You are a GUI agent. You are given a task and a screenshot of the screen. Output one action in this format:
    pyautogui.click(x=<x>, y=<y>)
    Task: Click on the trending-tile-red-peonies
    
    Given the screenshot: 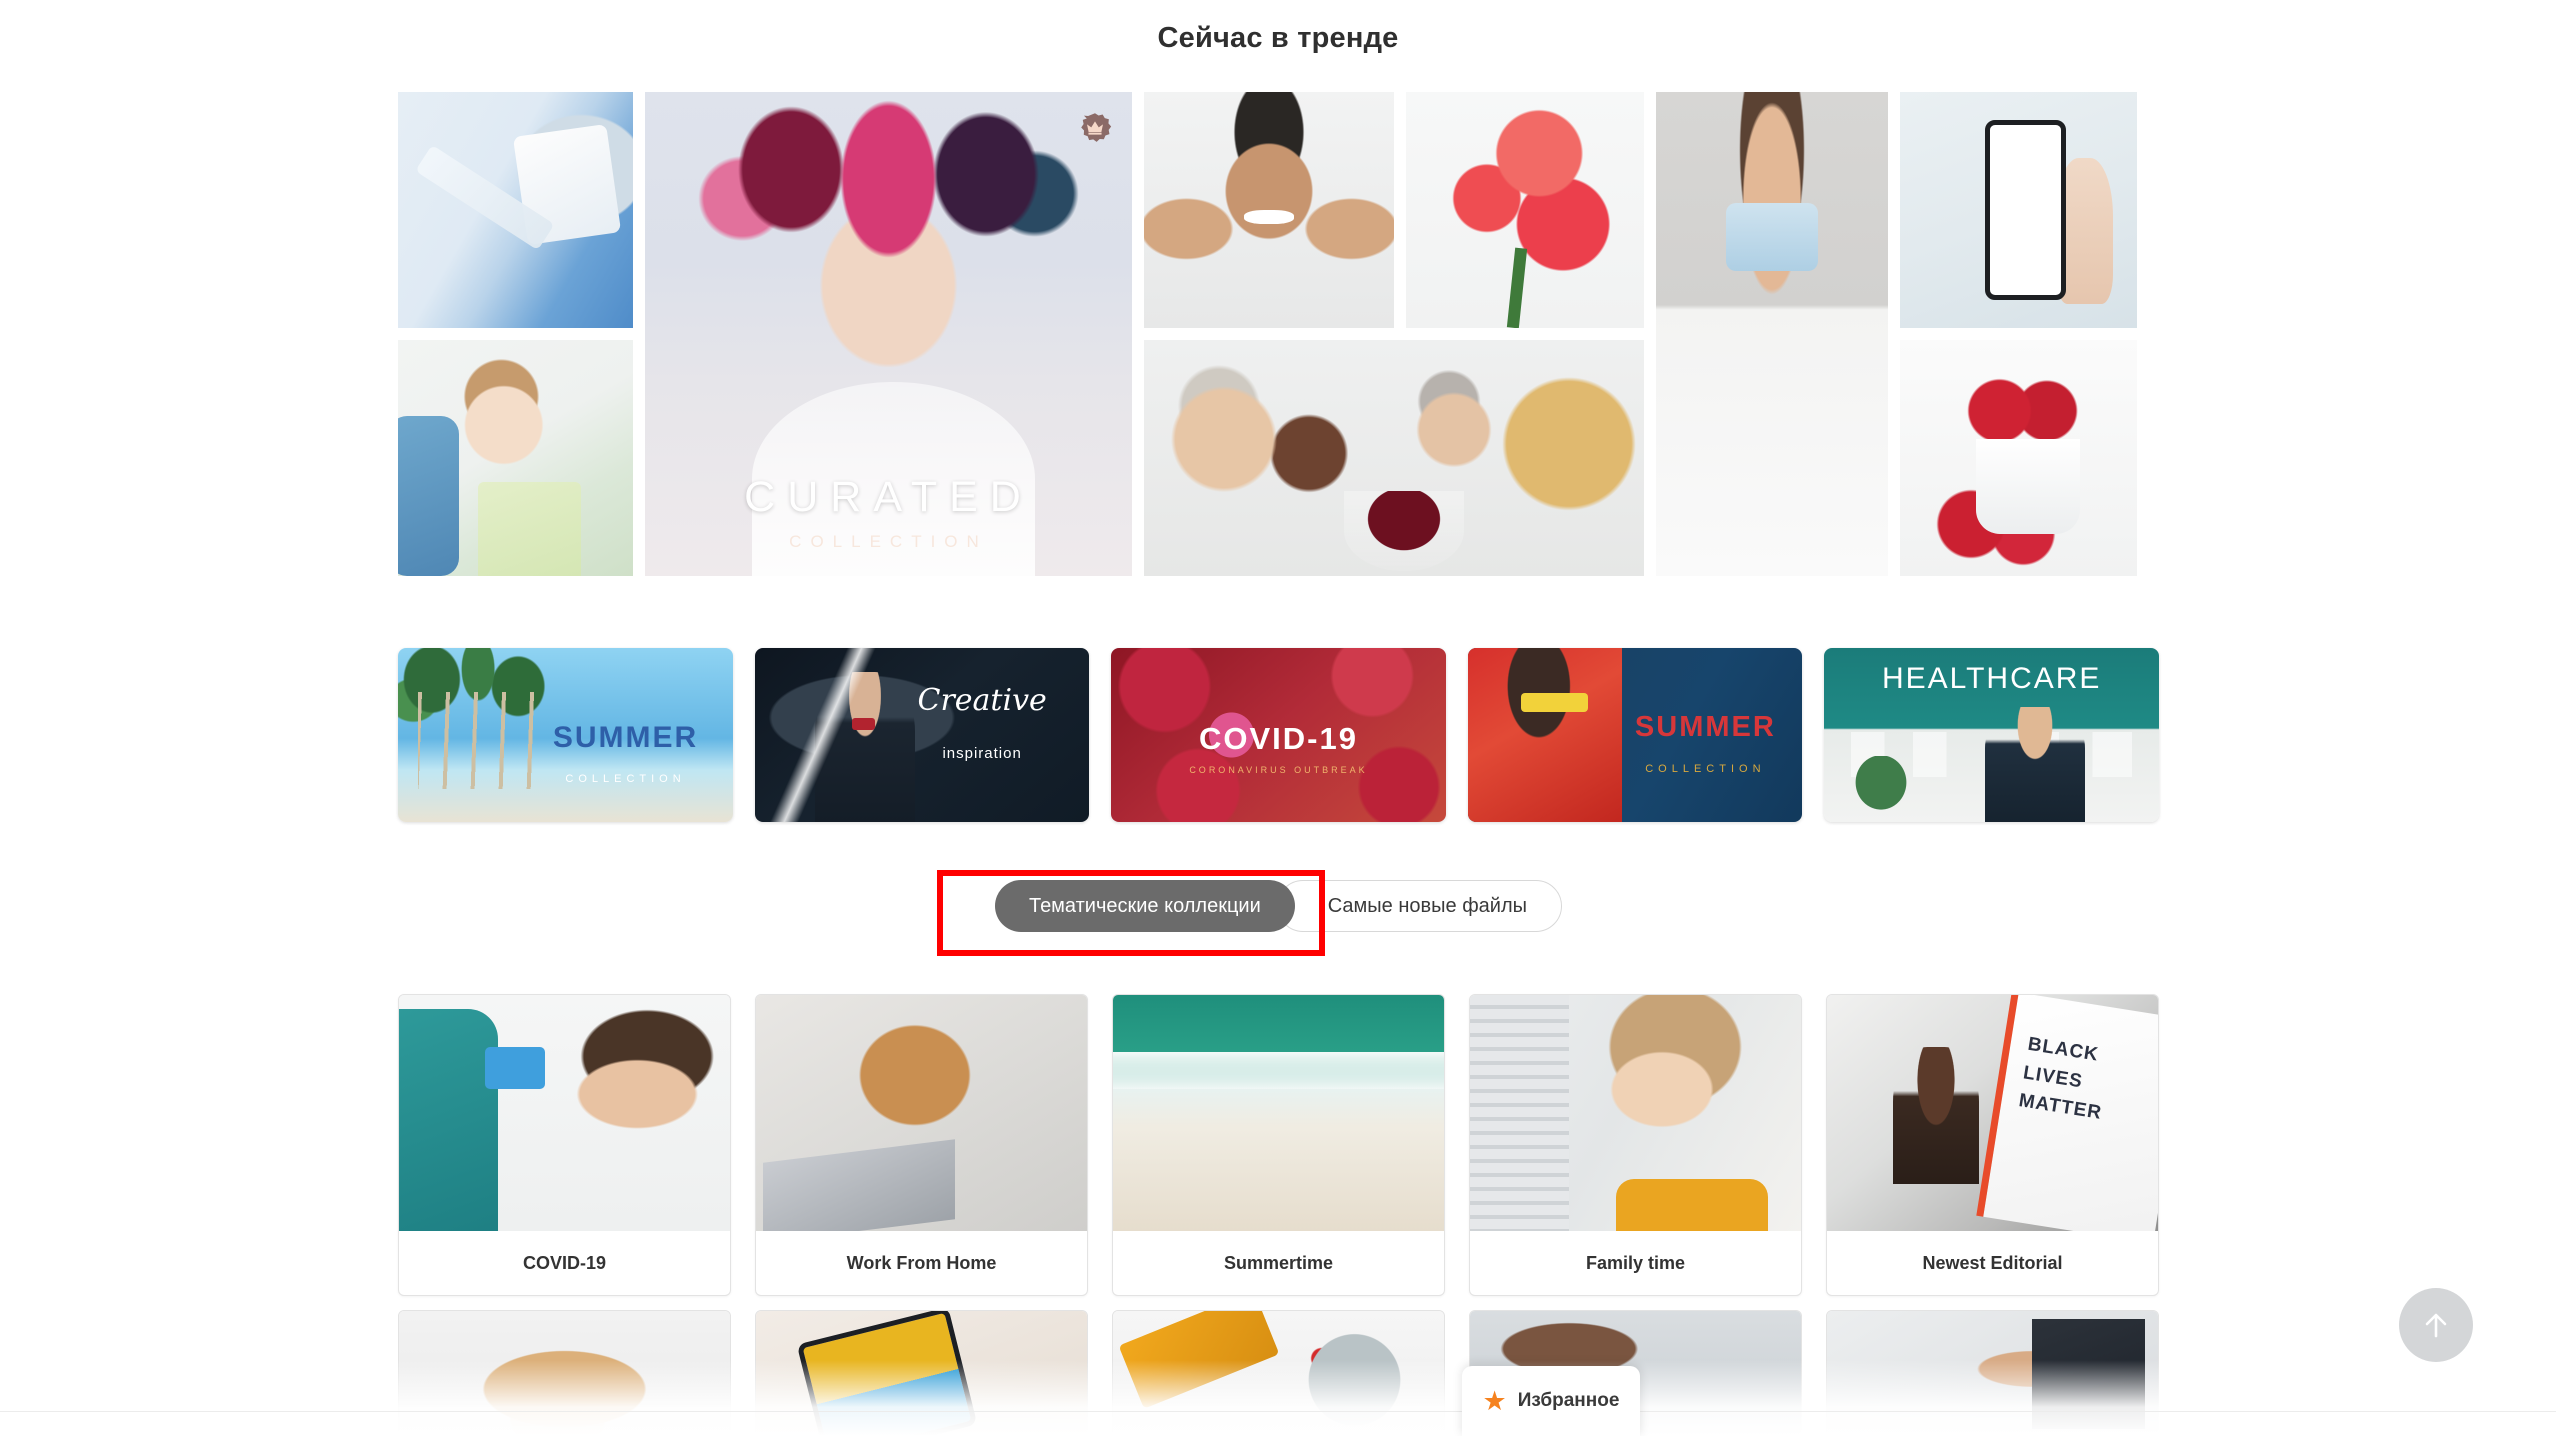 What is the action you would take?
    pyautogui.click(x=1525, y=210)
    